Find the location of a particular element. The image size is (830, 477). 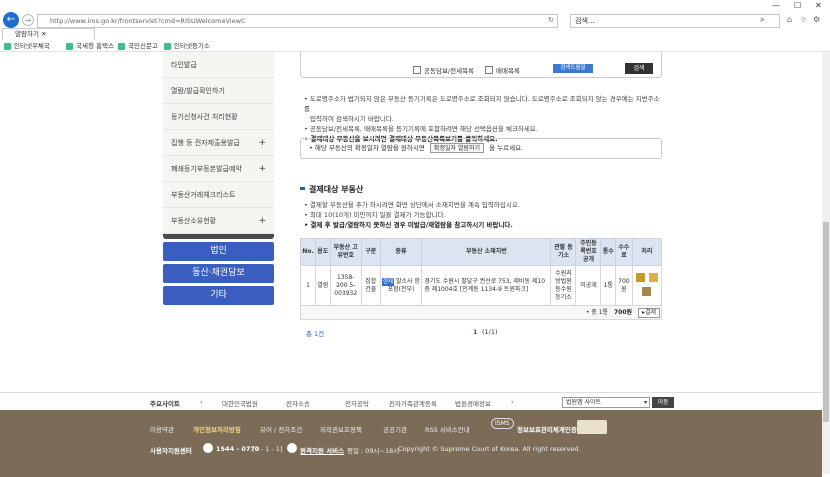

prev-icon: ‹ is located at coordinates (201, 402).